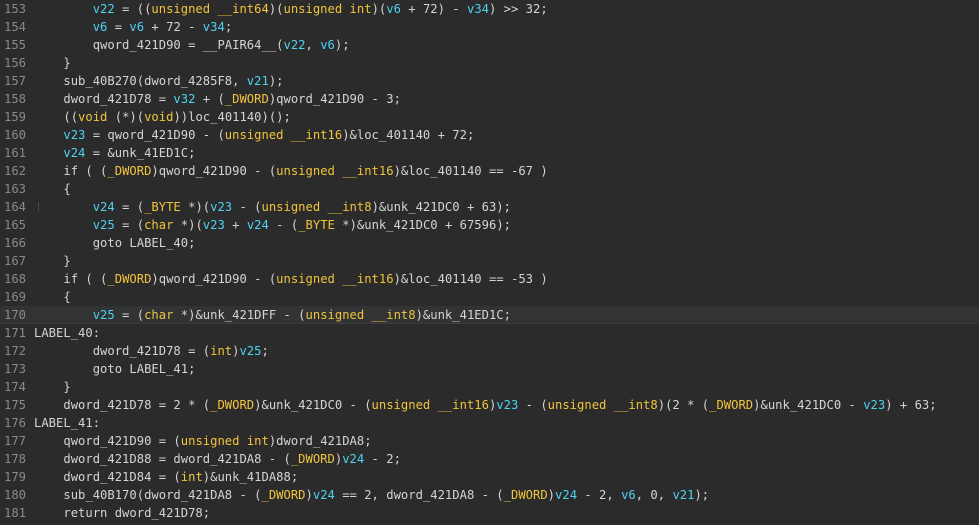  Describe the element at coordinates (360, 315) in the screenshot. I see `type-token: unsigned __int8` at that location.